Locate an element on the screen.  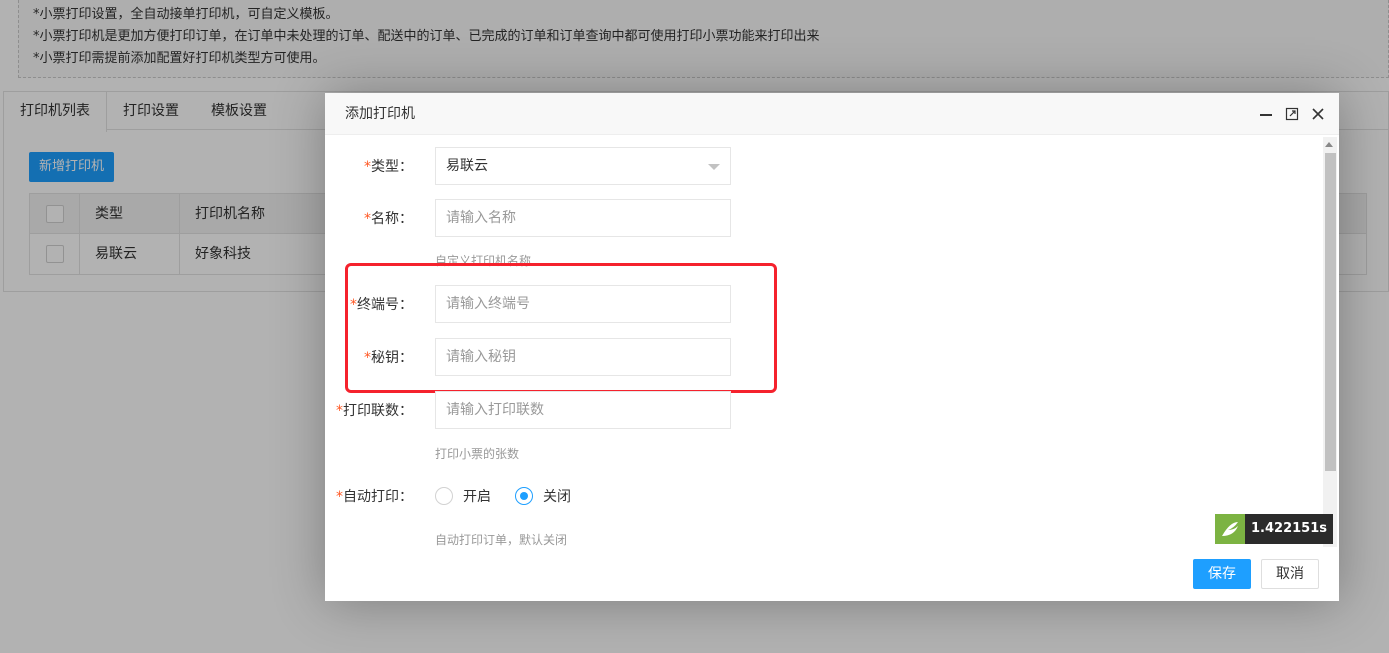
close-icon is located at coordinates (1318, 114).